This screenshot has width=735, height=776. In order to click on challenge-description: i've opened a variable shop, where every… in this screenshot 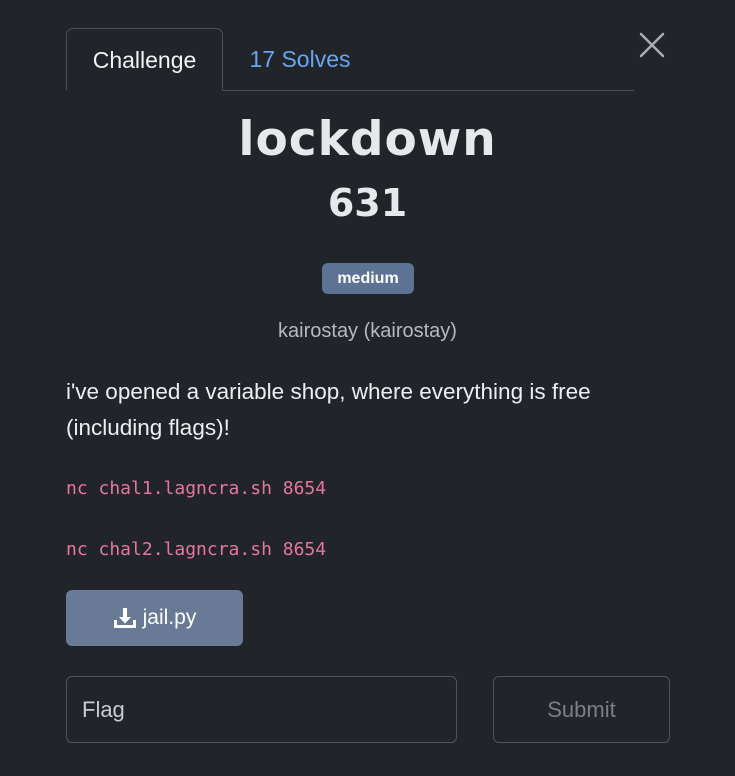, I will do `click(328, 409)`.